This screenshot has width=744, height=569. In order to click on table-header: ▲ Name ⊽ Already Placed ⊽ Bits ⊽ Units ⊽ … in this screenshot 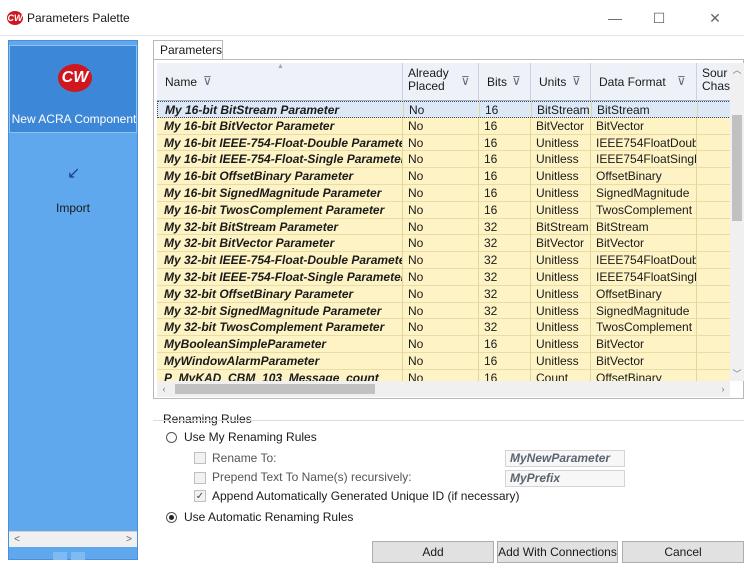, I will do `click(444, 82)`.